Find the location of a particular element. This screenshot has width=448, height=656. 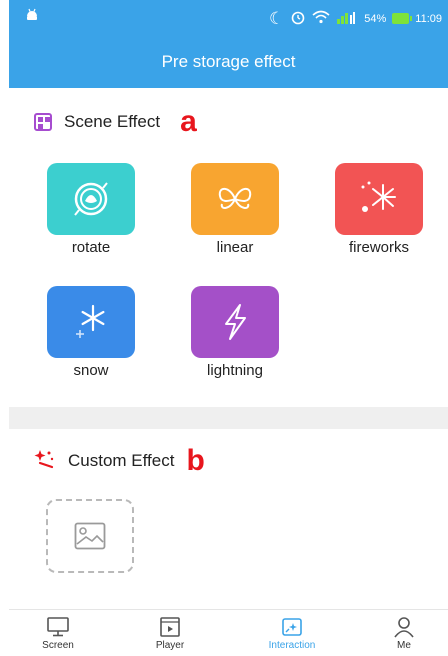

effect-lightning-button is located at coordinates (235, 322).